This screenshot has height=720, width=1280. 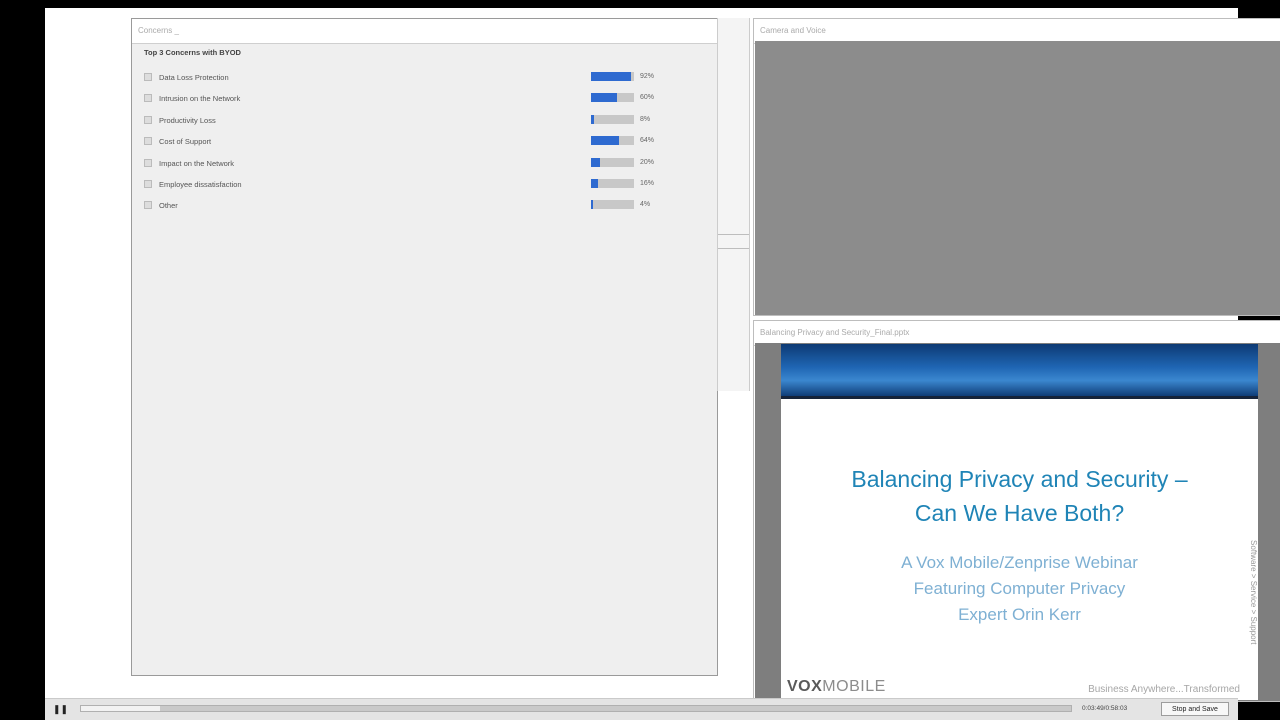 I want to click on poll-option-label: Intrusion on the Network, so click(x=200, y=99).